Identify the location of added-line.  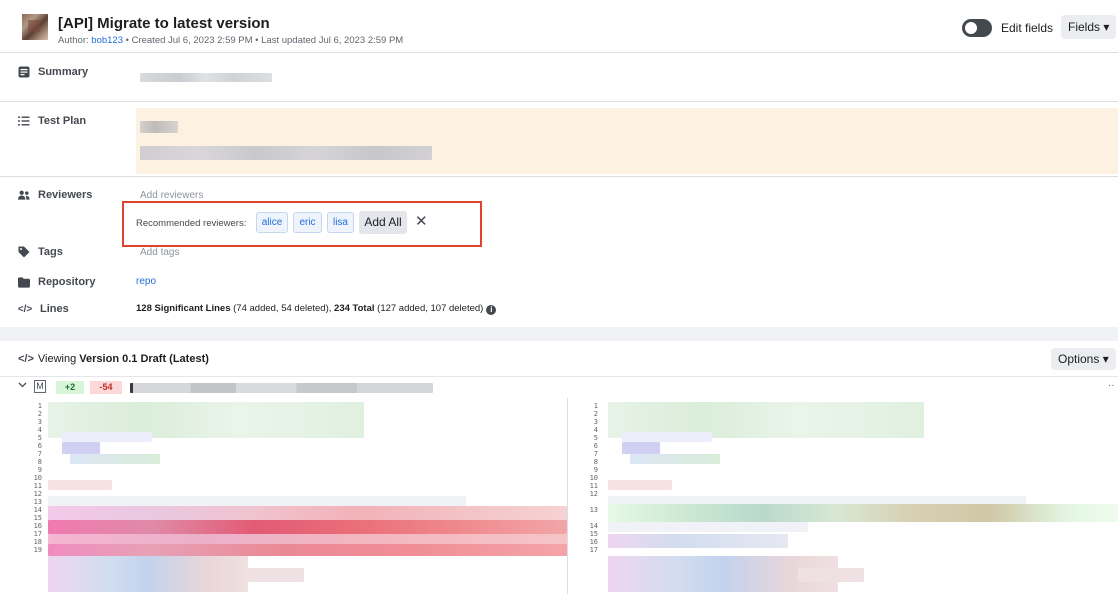
(863, 513).